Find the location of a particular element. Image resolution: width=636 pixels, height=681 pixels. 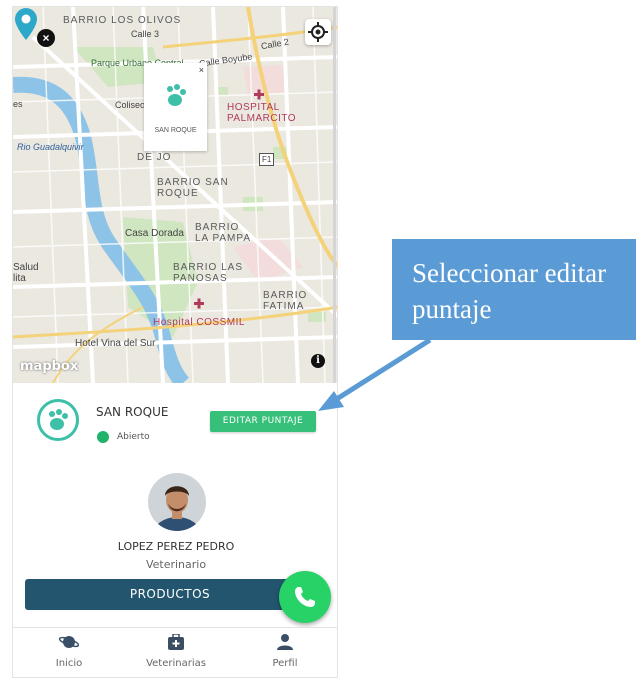

map-label-hospital-palmarcito: HOSPITAL PALMARCITO is located at coordinates (262, 113).